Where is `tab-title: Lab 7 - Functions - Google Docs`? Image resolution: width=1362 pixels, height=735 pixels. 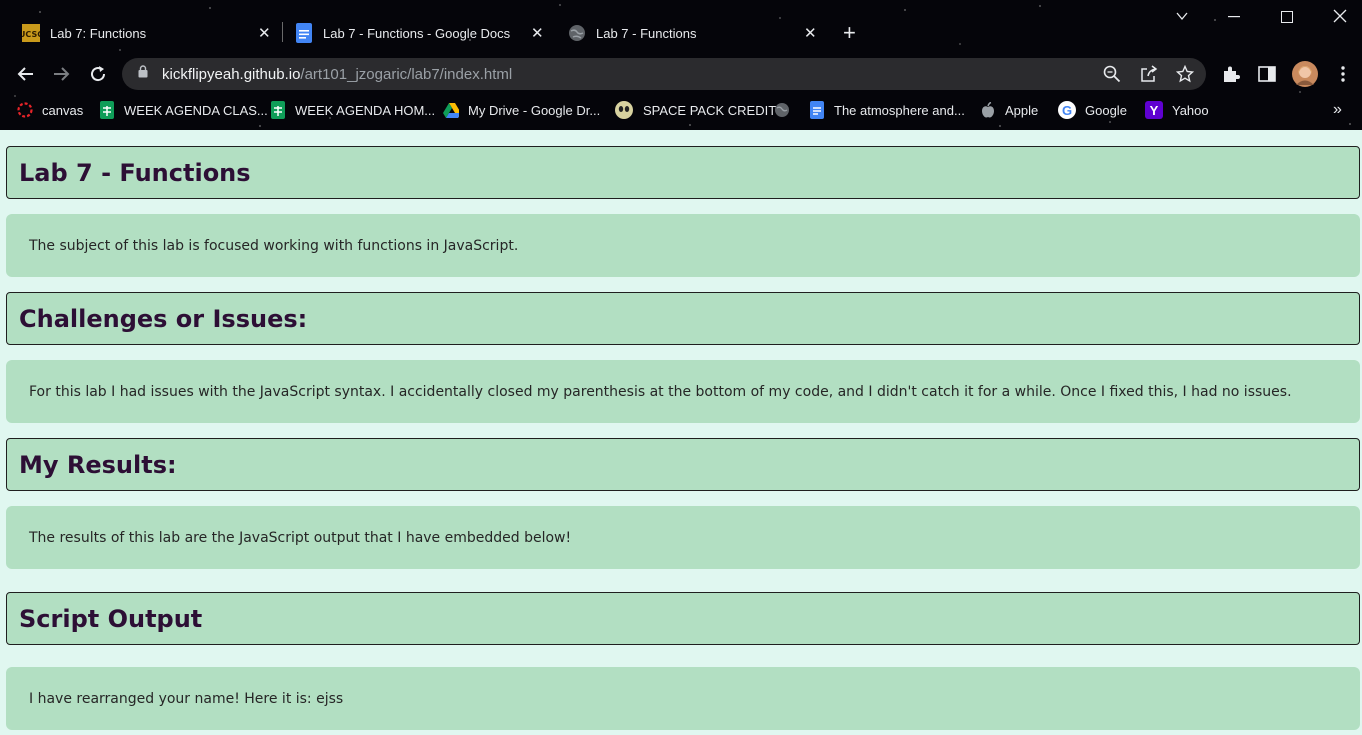 tab-title: Lab 7 - Functions - Google Docs is located at coordinates (417, 33).